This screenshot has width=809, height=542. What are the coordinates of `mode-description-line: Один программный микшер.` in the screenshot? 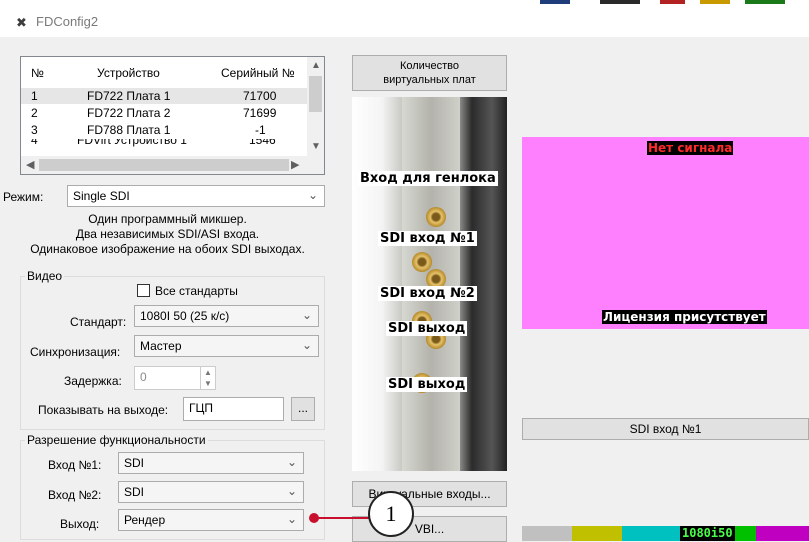 It's located at (167, 219).